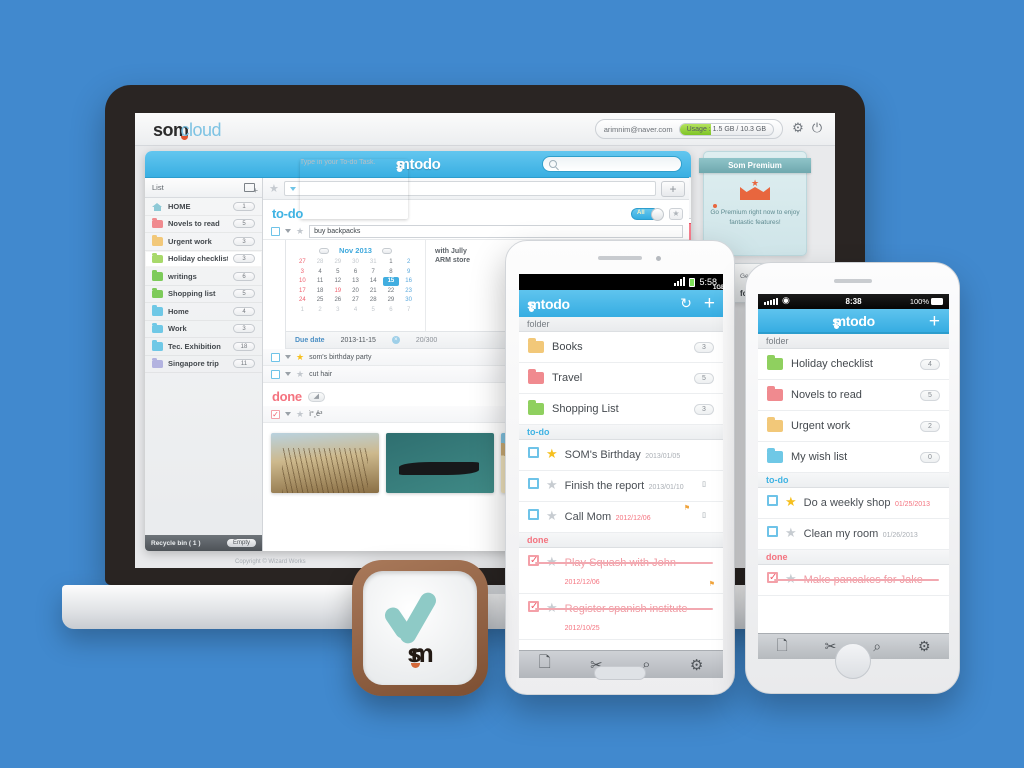 The image size is (1024, 768). I want to click on scissors-icon: ✂, so click(831, 646).